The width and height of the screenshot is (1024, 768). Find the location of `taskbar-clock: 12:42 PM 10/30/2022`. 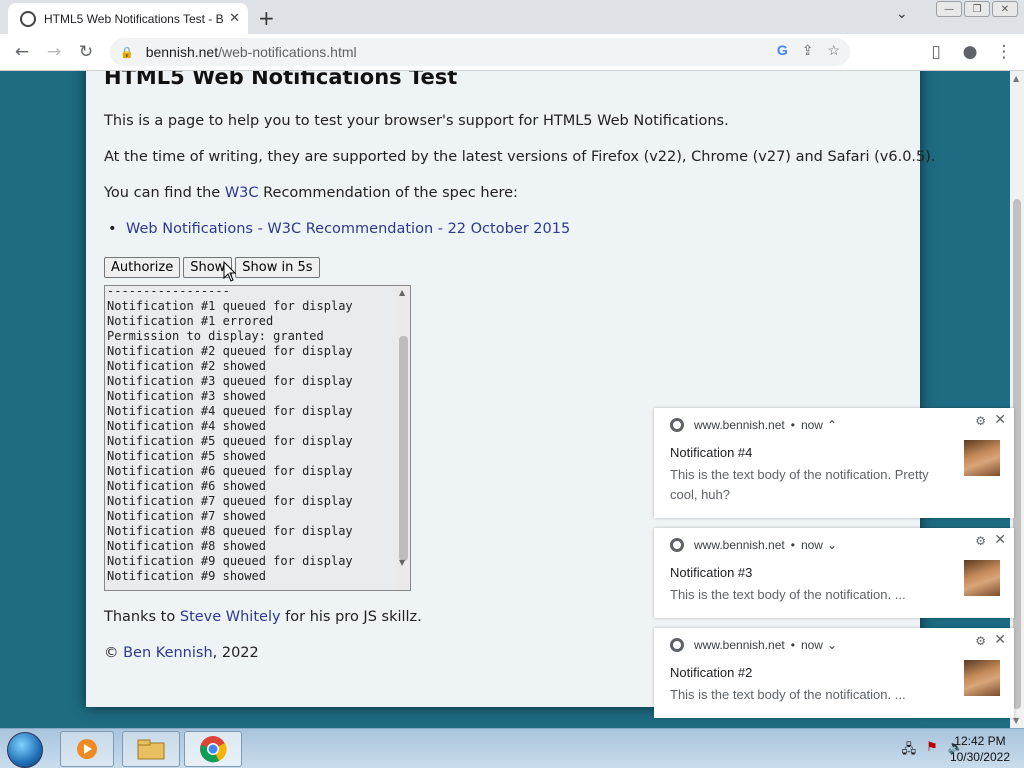

taskbar-clock: 12:42 PM 10/30/2022 is located at coordinates (980, 749).